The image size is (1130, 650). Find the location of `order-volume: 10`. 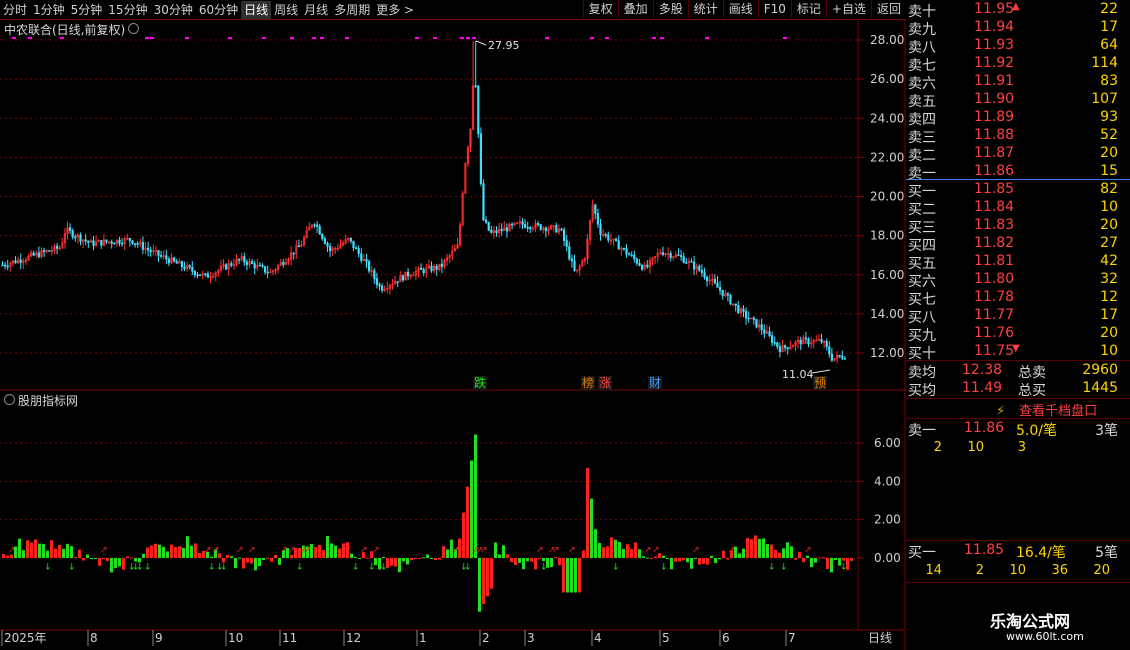

order-volume: 10 is located at coordinates (1109, 351).